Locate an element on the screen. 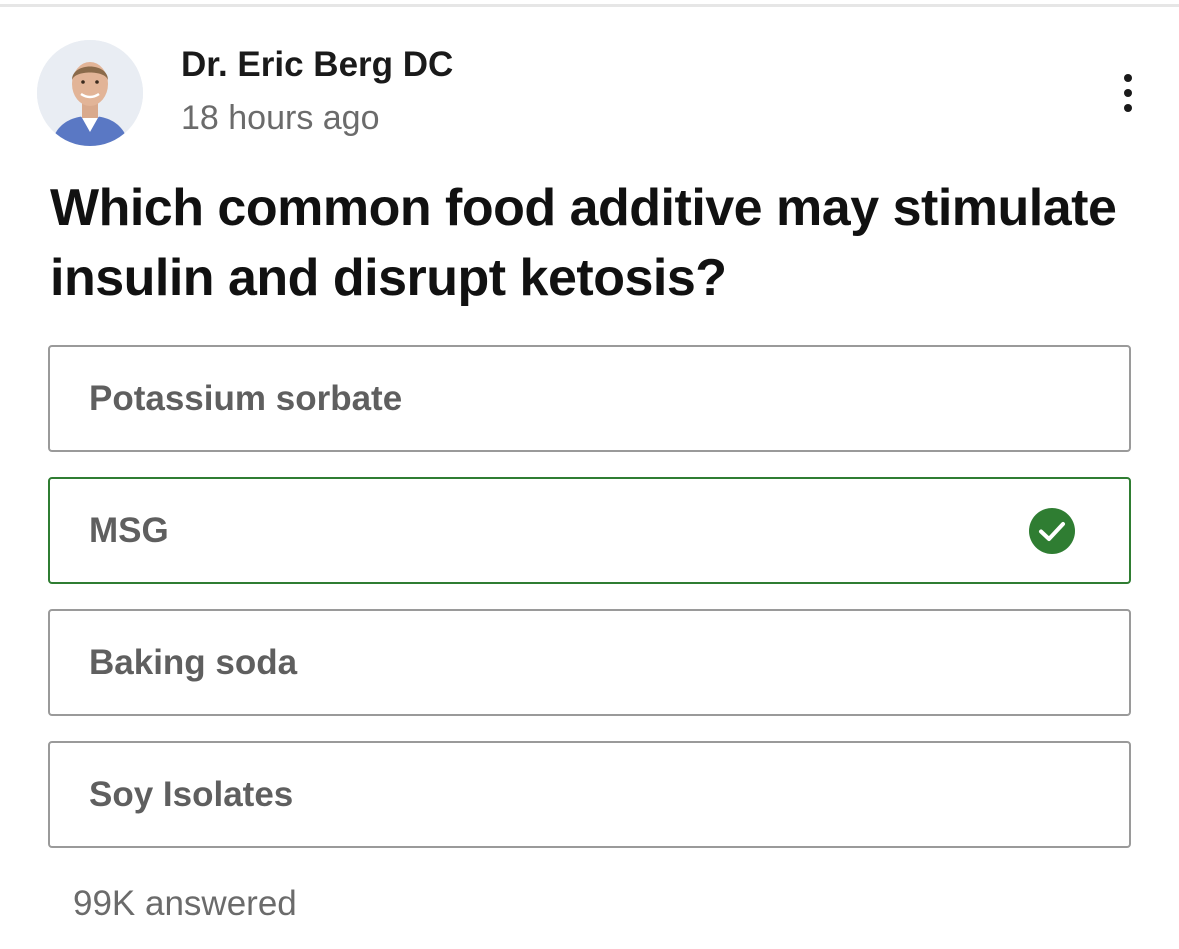 The width and height of the screenshot is (1179, 949). post-timestamp: 18 hours ago is located at coordinates (280, 118).